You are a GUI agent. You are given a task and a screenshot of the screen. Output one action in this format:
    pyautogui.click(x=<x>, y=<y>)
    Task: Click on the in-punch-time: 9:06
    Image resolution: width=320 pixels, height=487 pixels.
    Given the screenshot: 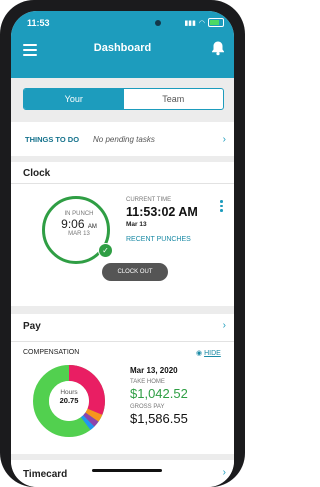 What is the action you would take?
    pyautogui.click(x=73, y=224)
    